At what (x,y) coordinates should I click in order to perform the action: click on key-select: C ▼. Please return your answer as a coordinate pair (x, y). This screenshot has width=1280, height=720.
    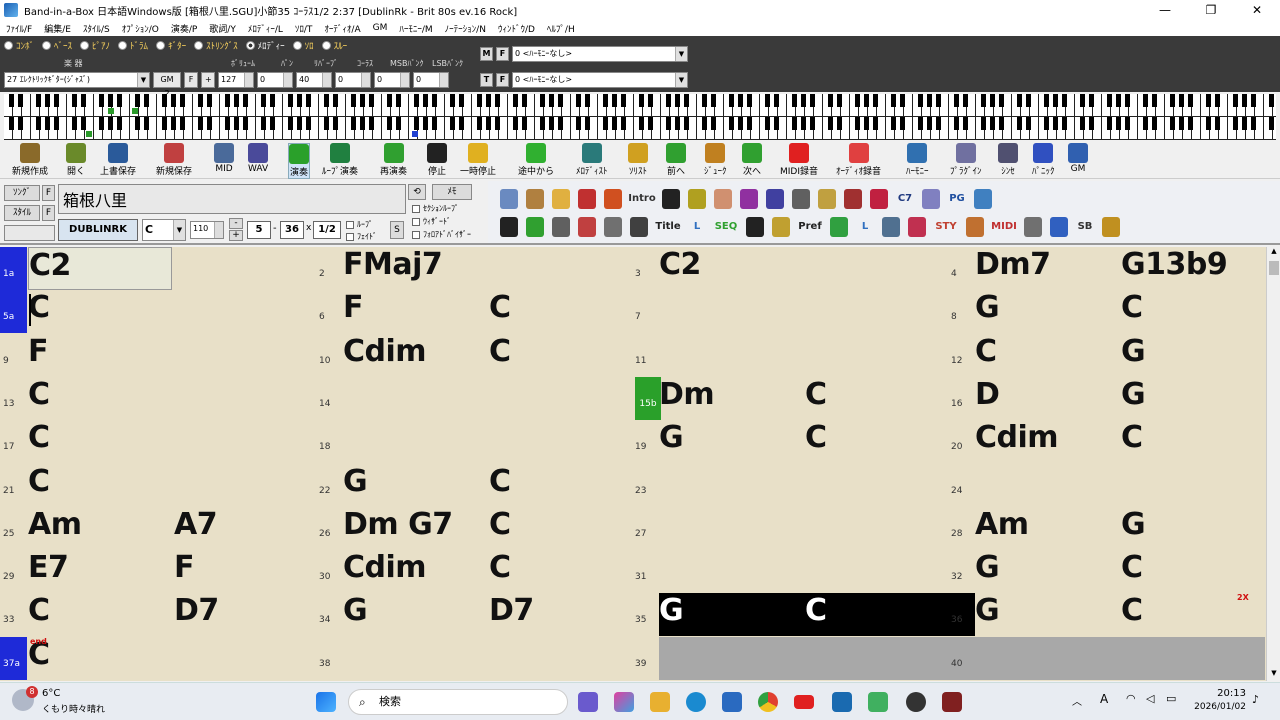
    Looking at the image, I should click on (164, 230).